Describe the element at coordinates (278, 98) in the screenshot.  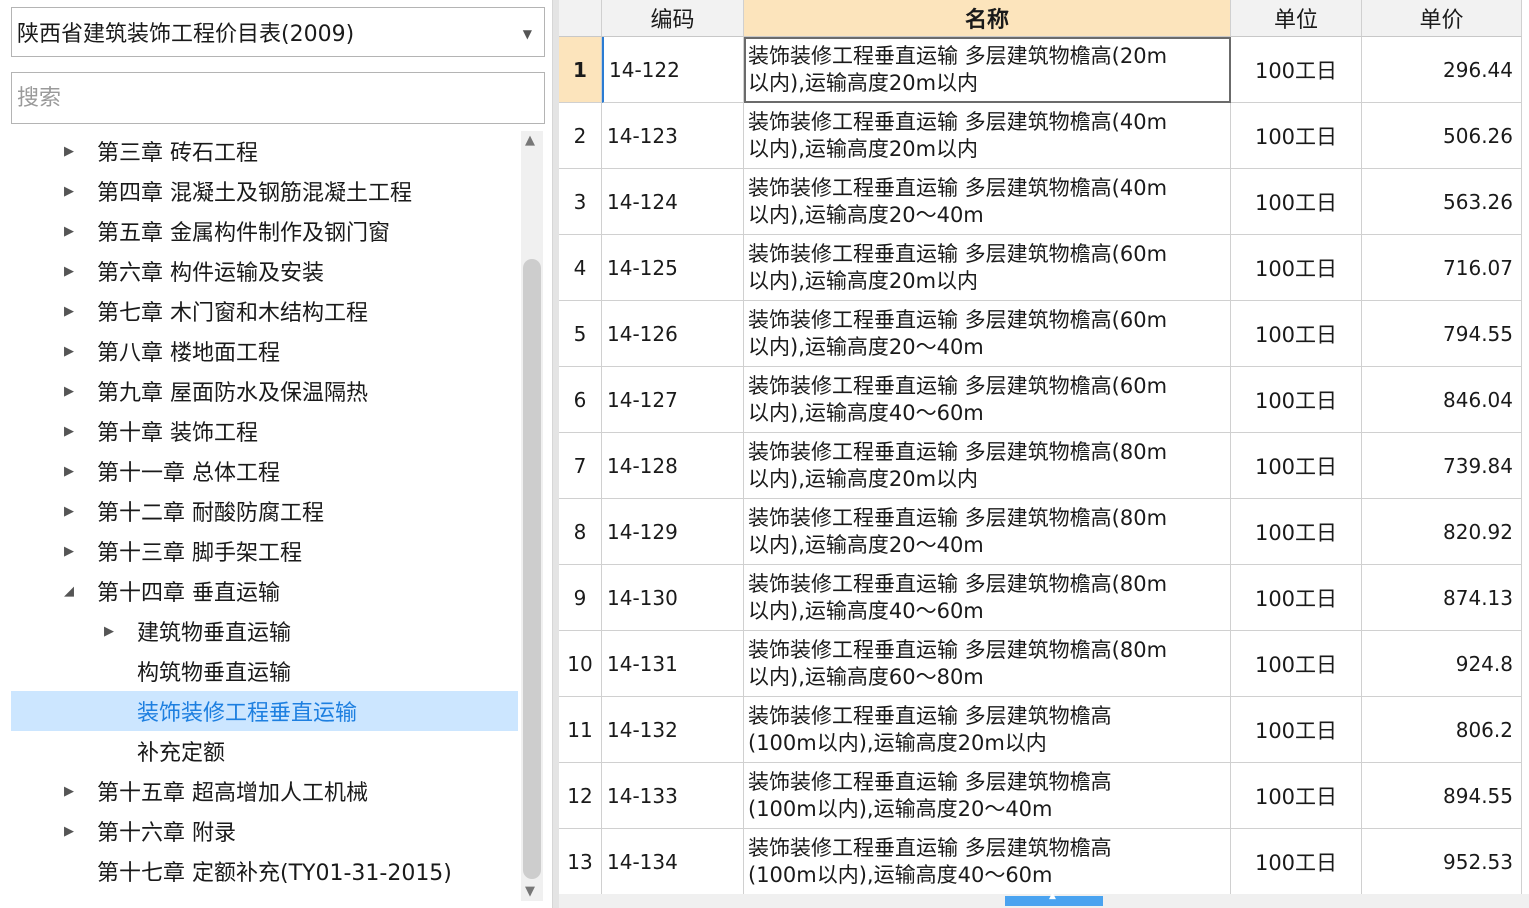
I see `search-input` at that location.